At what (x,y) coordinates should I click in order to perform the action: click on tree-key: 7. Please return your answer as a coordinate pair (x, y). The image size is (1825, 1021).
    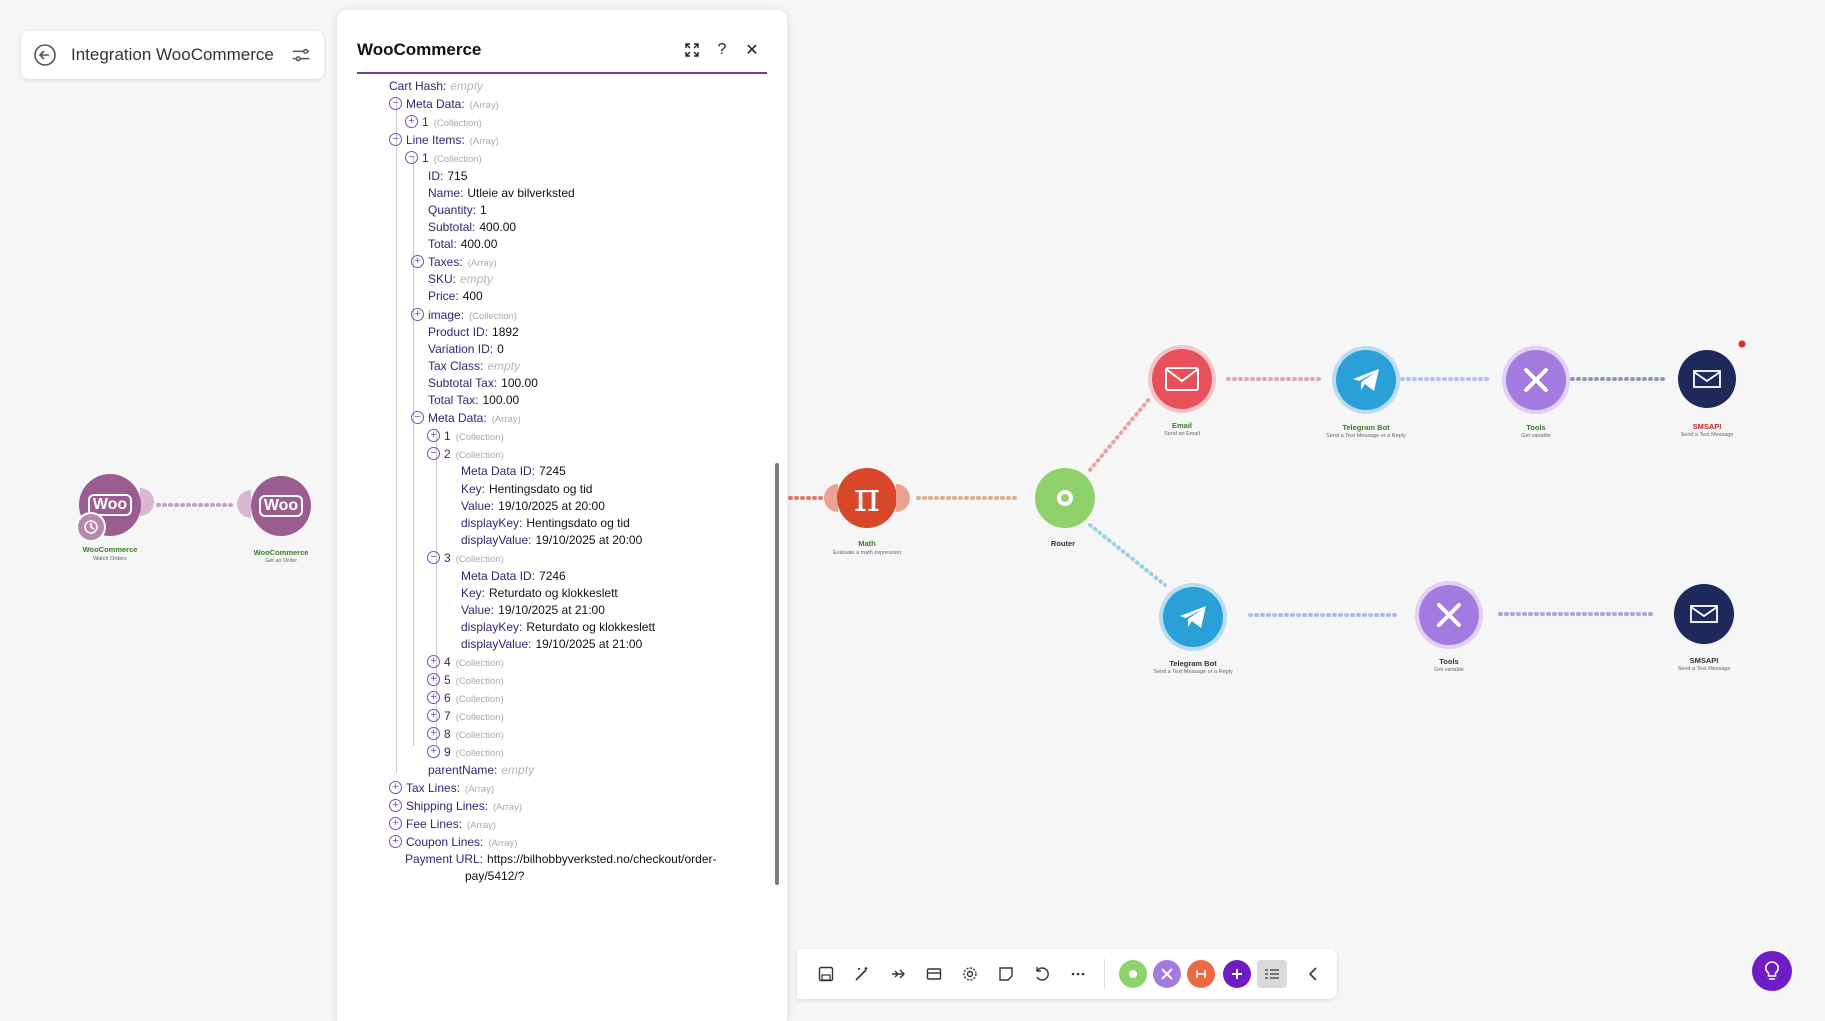
    Looking at the image, I should click on (447, 716).